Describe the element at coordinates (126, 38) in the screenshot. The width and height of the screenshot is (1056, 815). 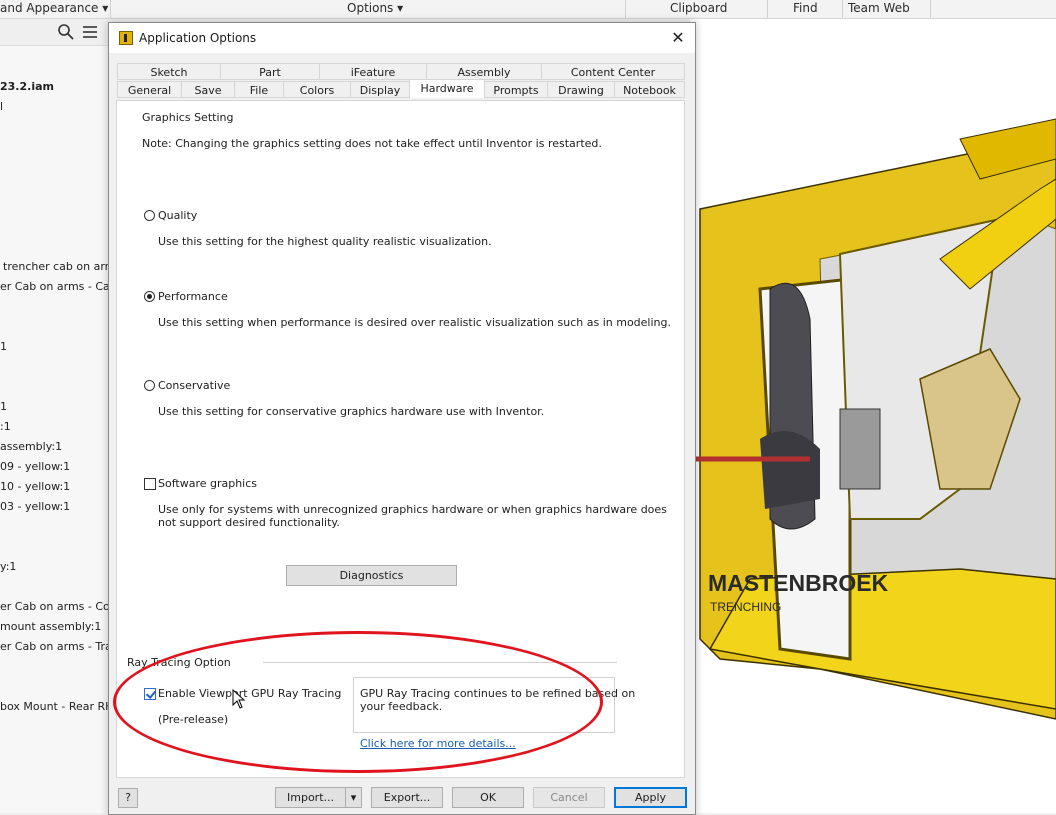
I see `inventor-app-icon` at that location.